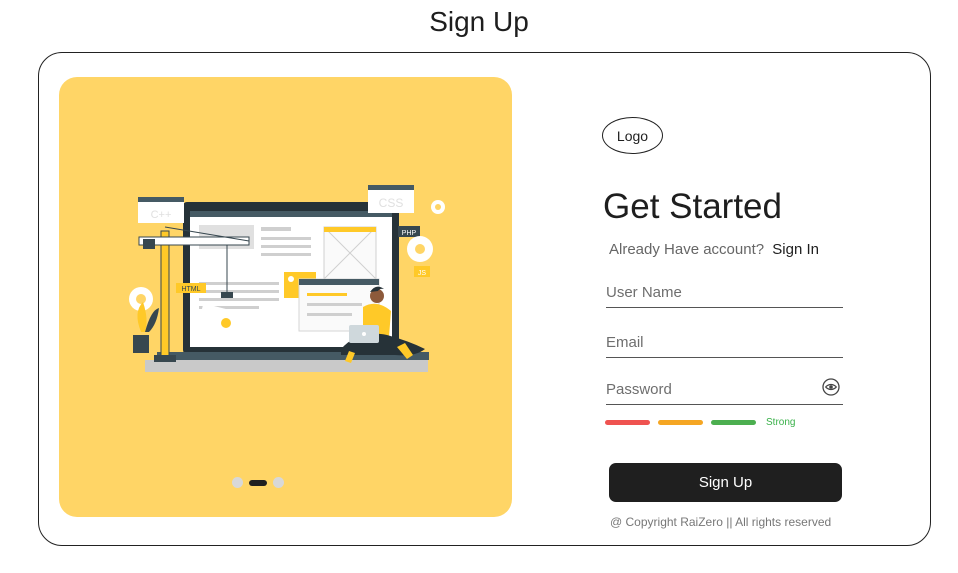 This screenshot has height=573, width=958. What do you see at coordinates (287, 278) in the screenshot?
I see `developer-illustration: C++ CSS PHP HTML JS` at bounding box center [287, 278].